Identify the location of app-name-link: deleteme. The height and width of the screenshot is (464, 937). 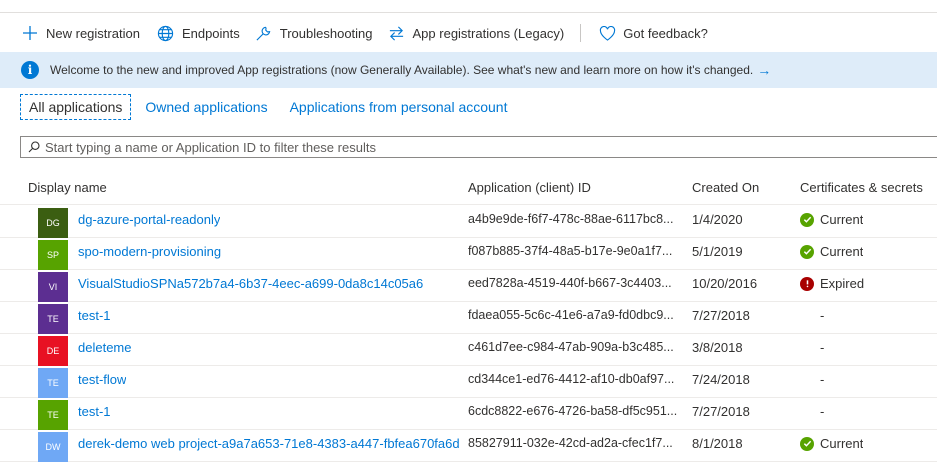
(104, 347).